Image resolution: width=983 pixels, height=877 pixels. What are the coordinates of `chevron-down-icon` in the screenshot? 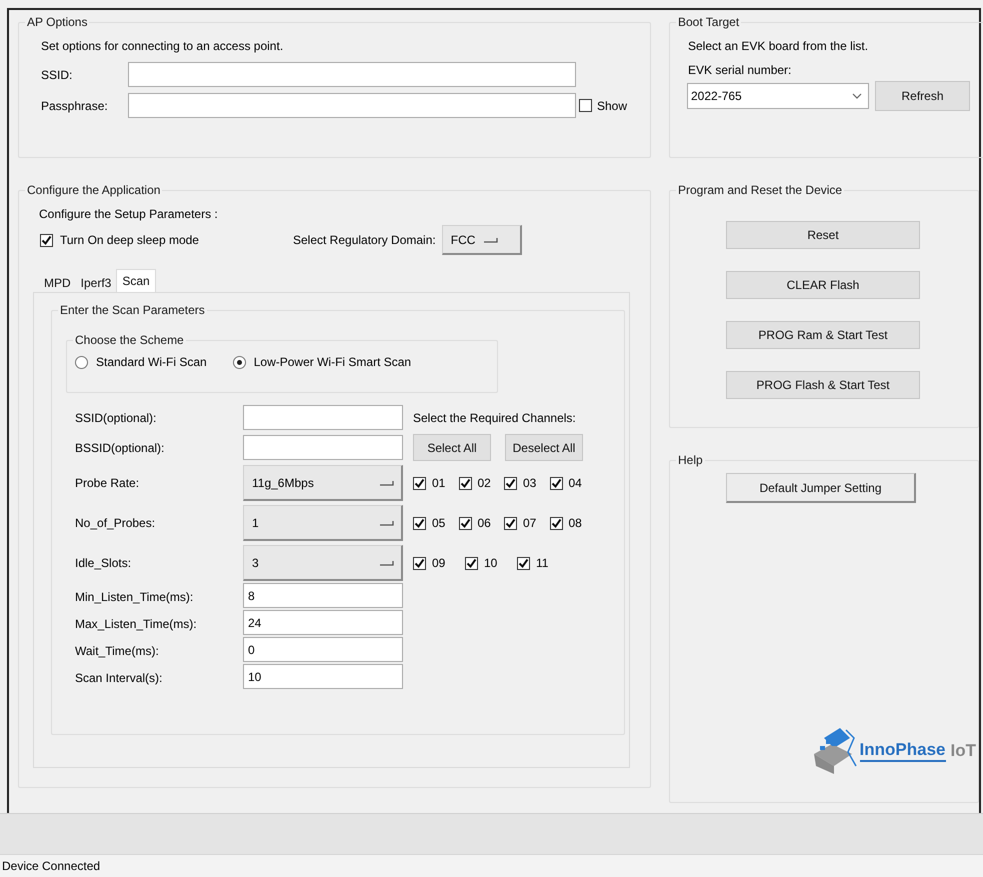 It's located at (857, 96).